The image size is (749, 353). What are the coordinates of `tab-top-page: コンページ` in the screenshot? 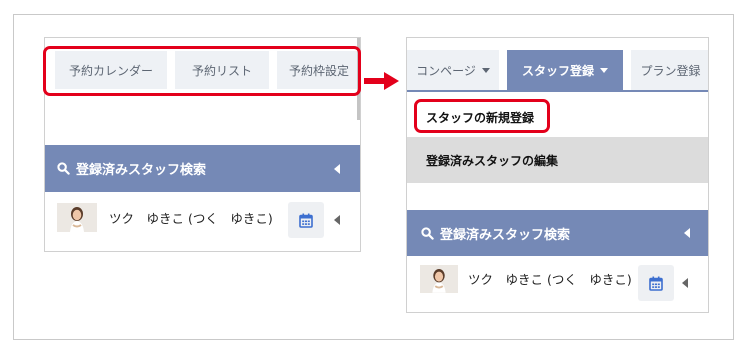 It's located at (453, 70).